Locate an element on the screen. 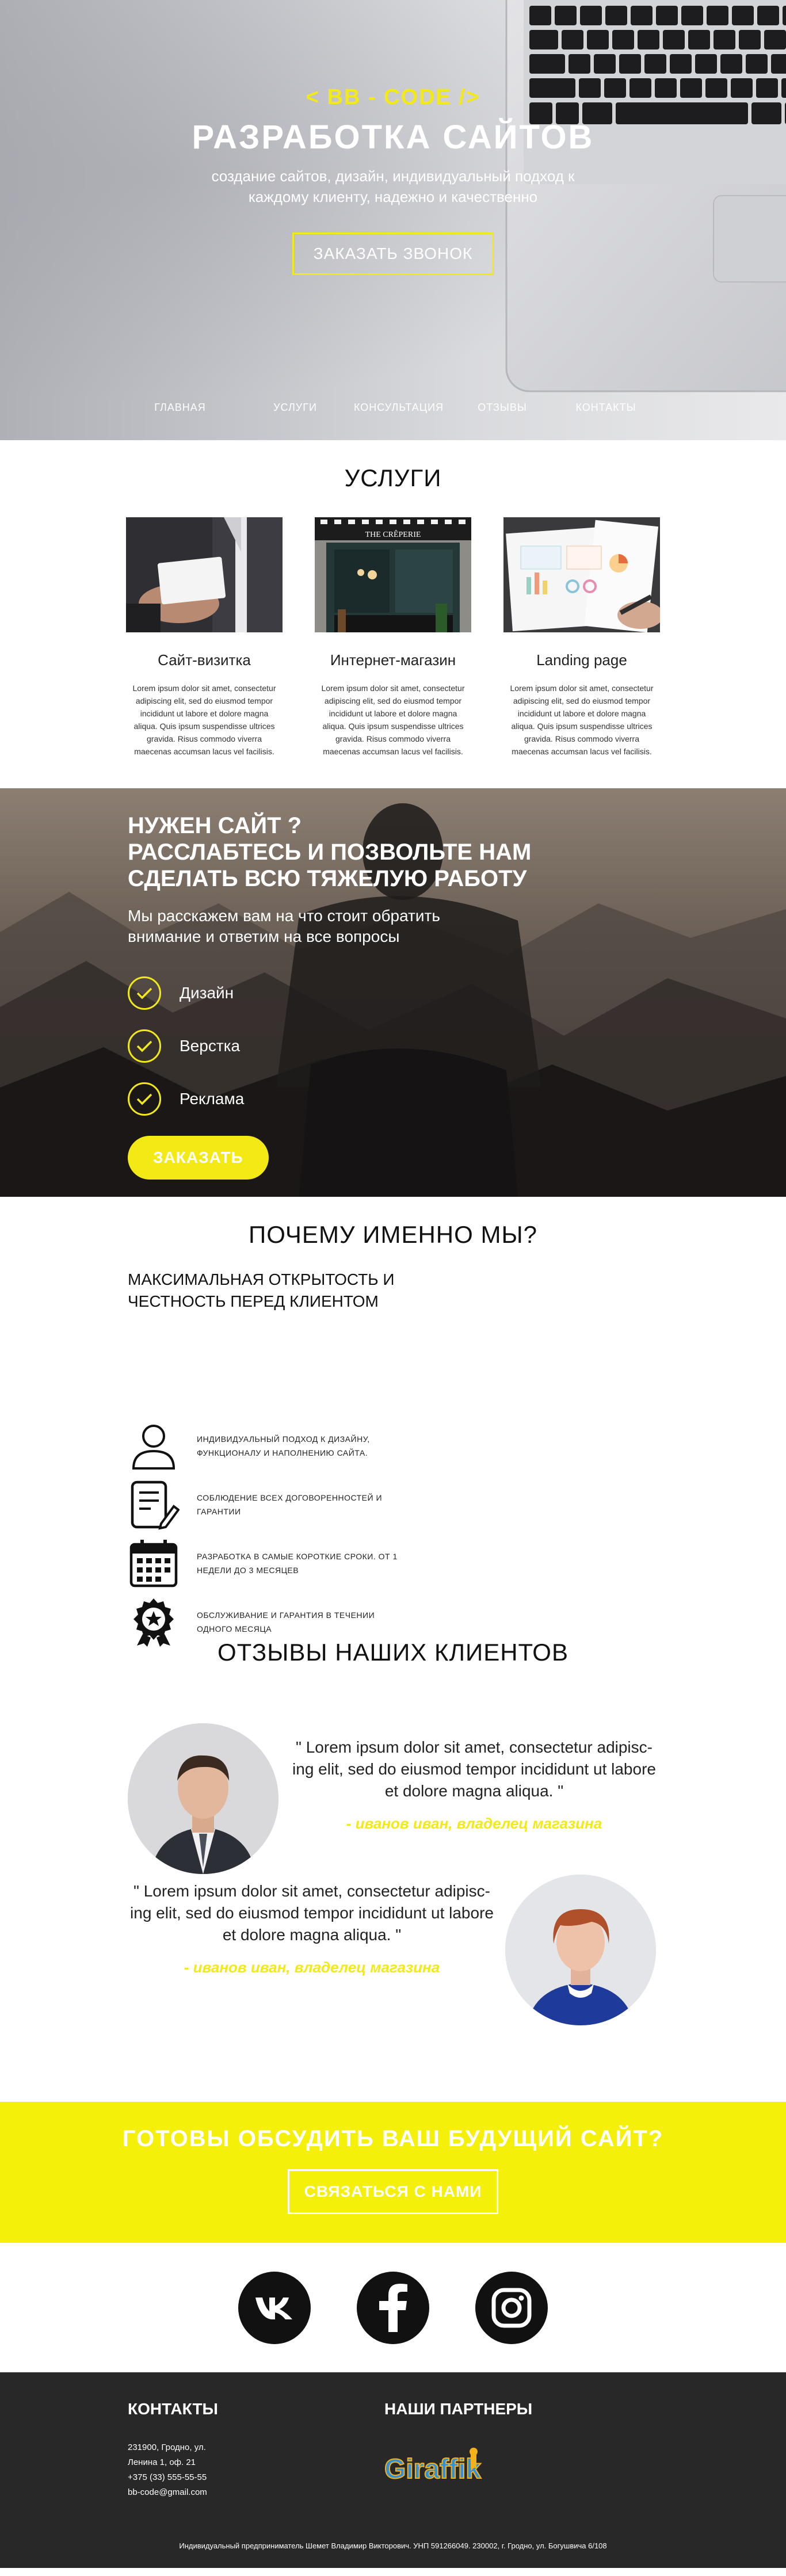 The width and height of the screenshot is (786, 2576). checklist-item: Дизайн is located at coordinates (347, 993).